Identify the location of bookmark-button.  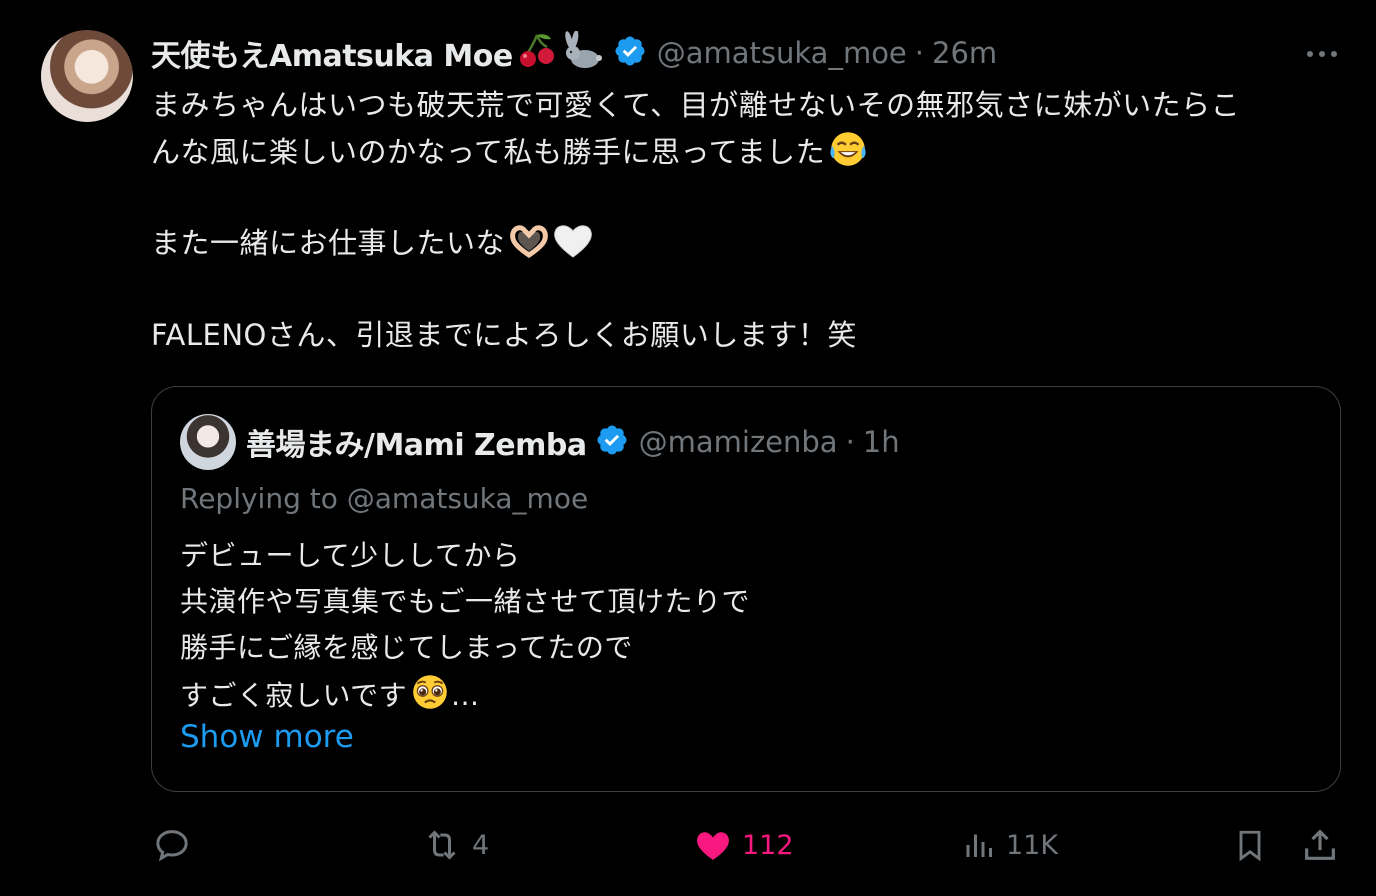
(1250, 845).